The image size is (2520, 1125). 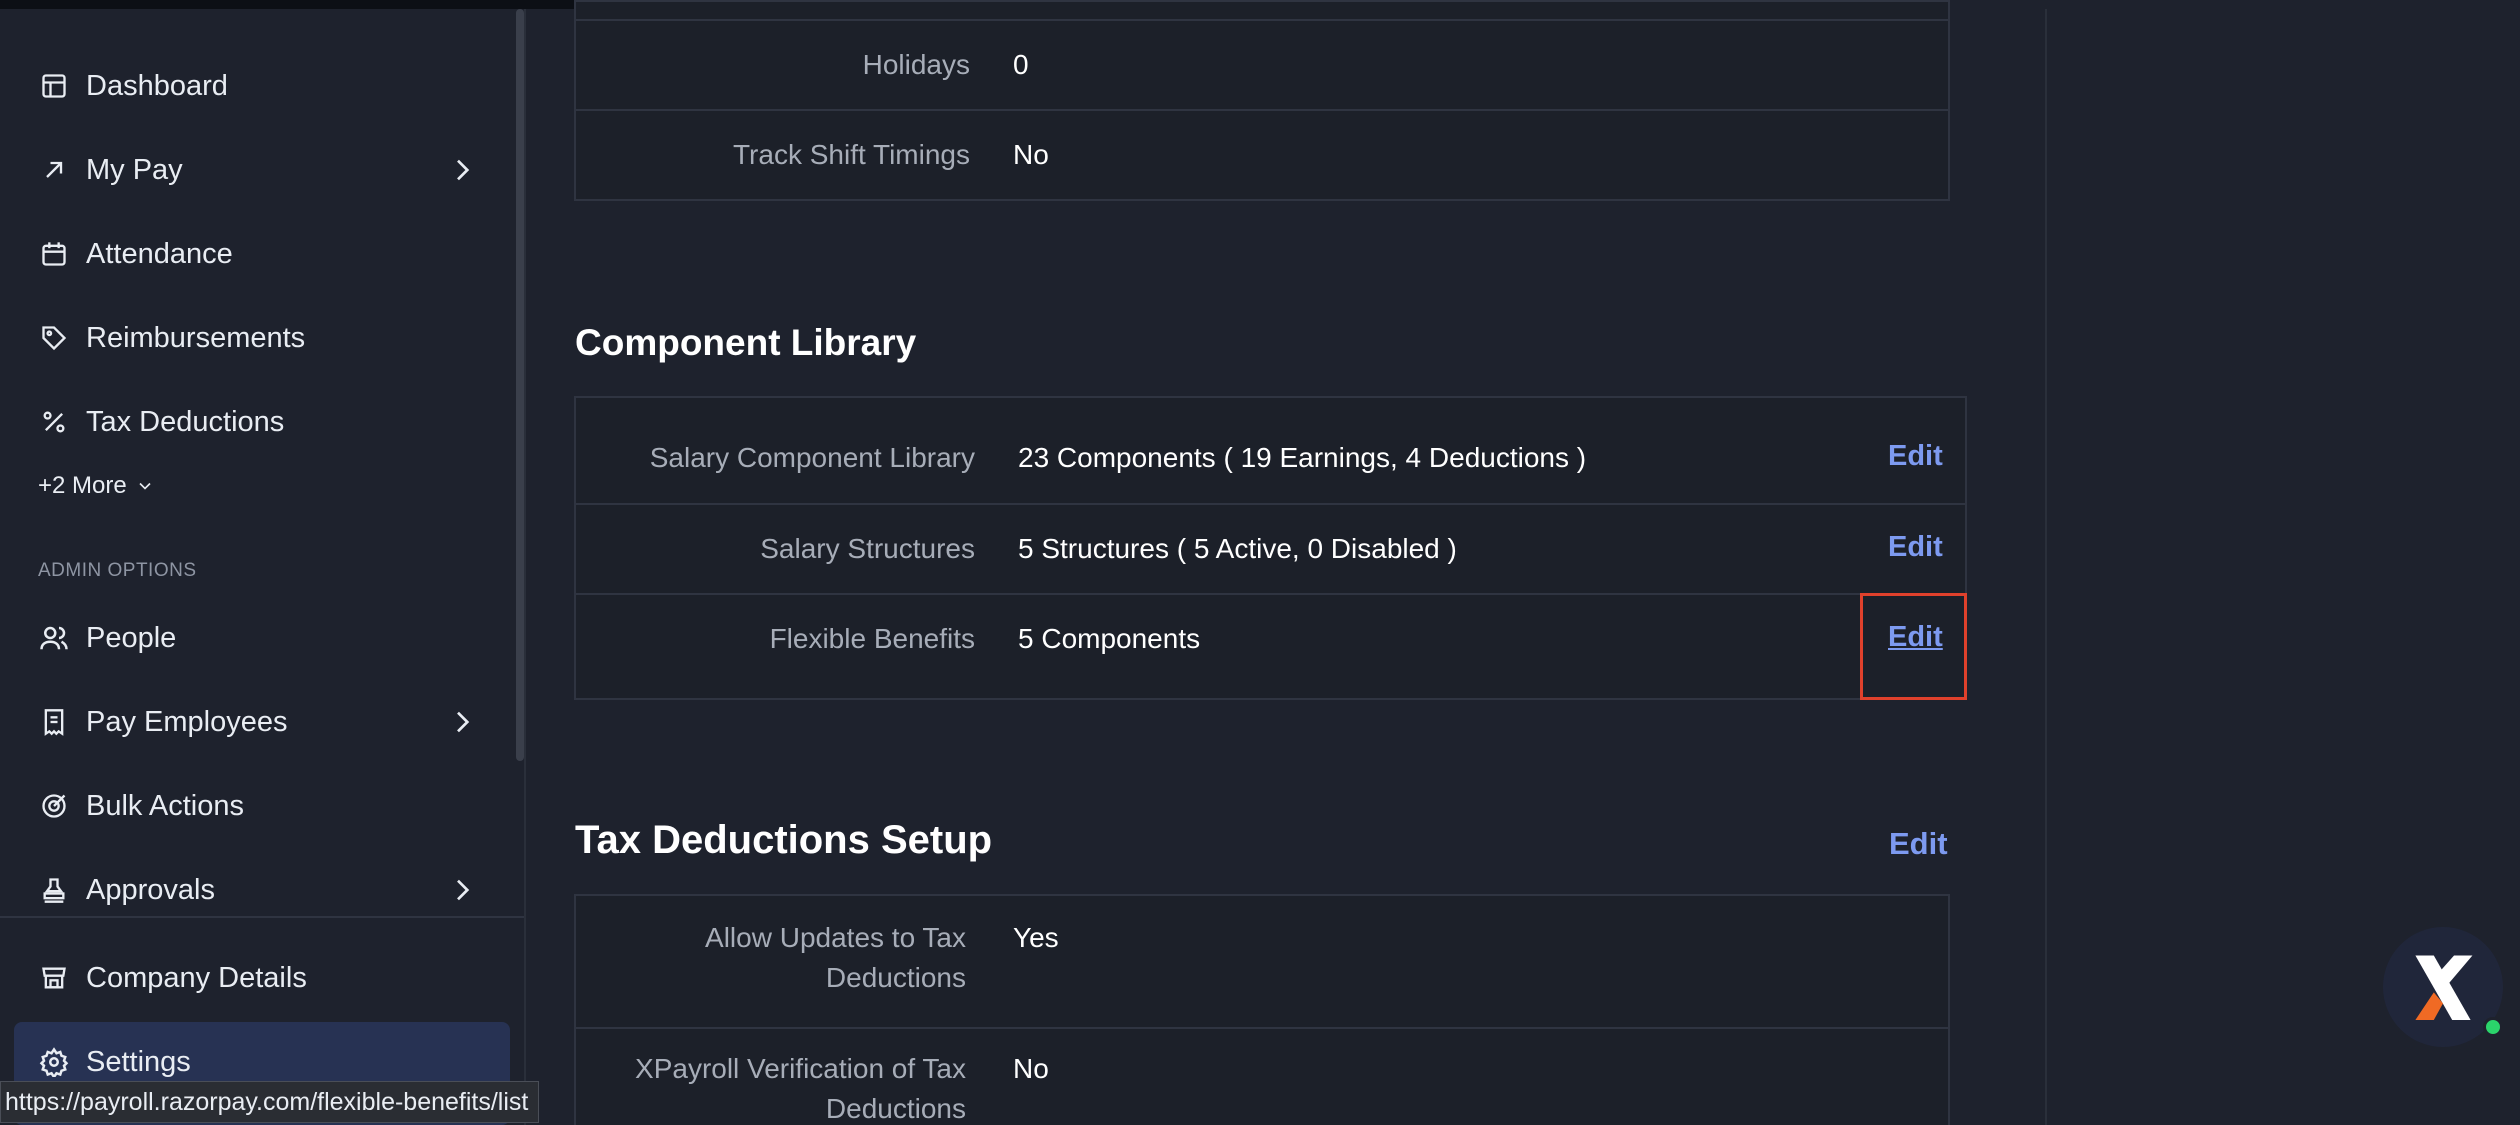 What do you see at coordinates (812, 457) in the screenshot?
I see `row-label: Salary Component Library` at bounding box center [812, 457].